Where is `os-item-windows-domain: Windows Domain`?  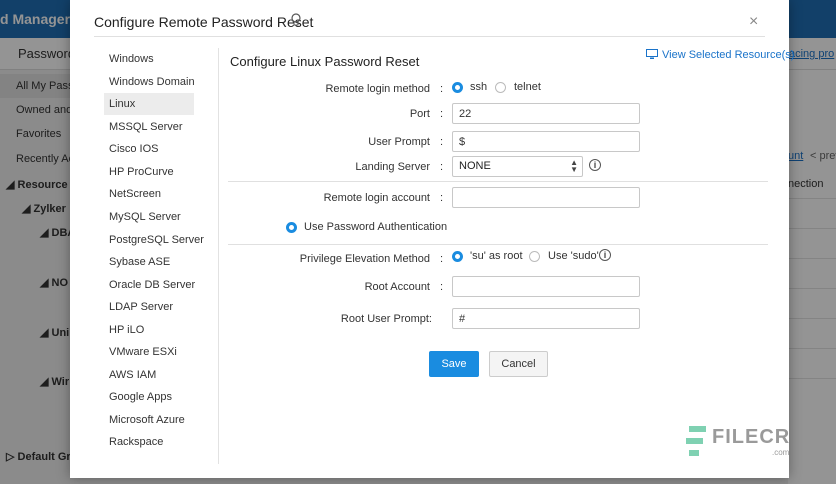 os-item-windows-domain: Windows Domain is located at coordinates (149, 82).